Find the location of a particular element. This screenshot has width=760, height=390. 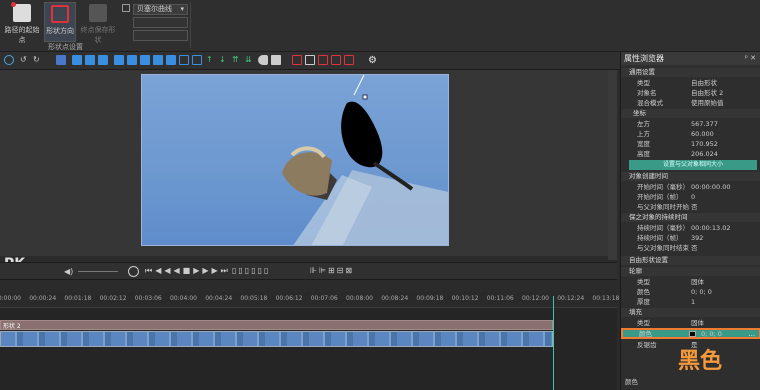

ruler-tick: 00:05:18 is located at coordinates (254, 298).